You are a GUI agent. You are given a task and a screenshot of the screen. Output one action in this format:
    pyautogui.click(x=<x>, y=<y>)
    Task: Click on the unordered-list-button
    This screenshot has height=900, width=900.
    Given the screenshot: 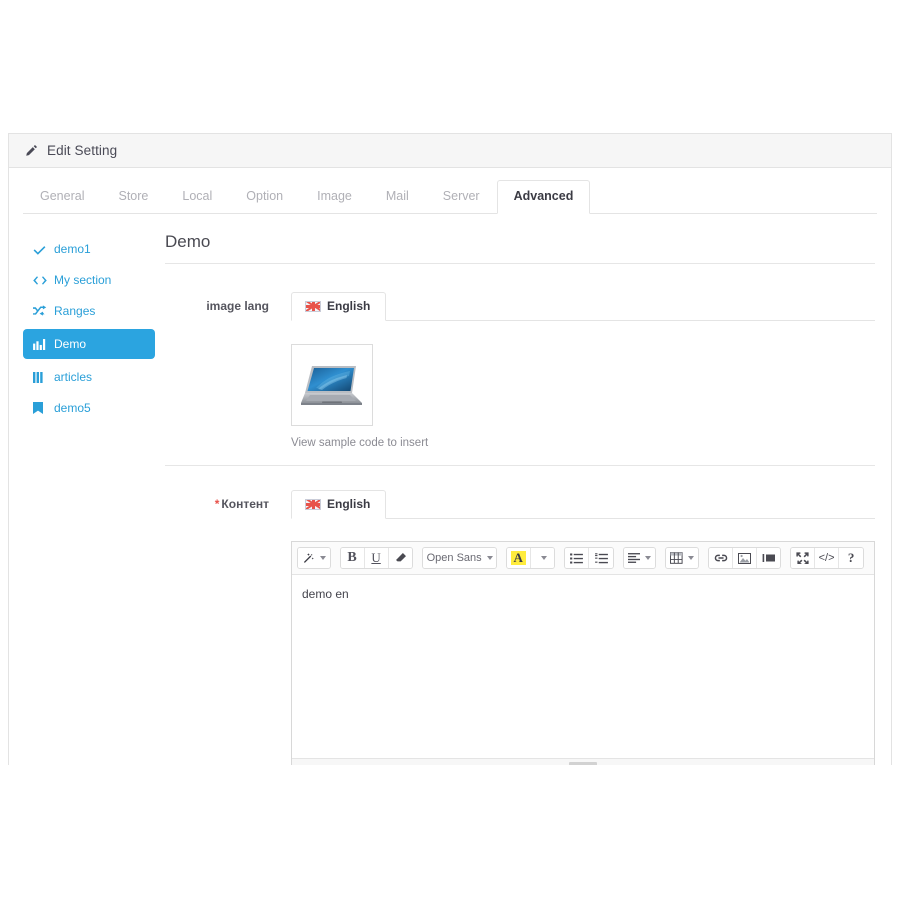 What is the action you would take?
    pyautogui.click(x=577, y=558)
    